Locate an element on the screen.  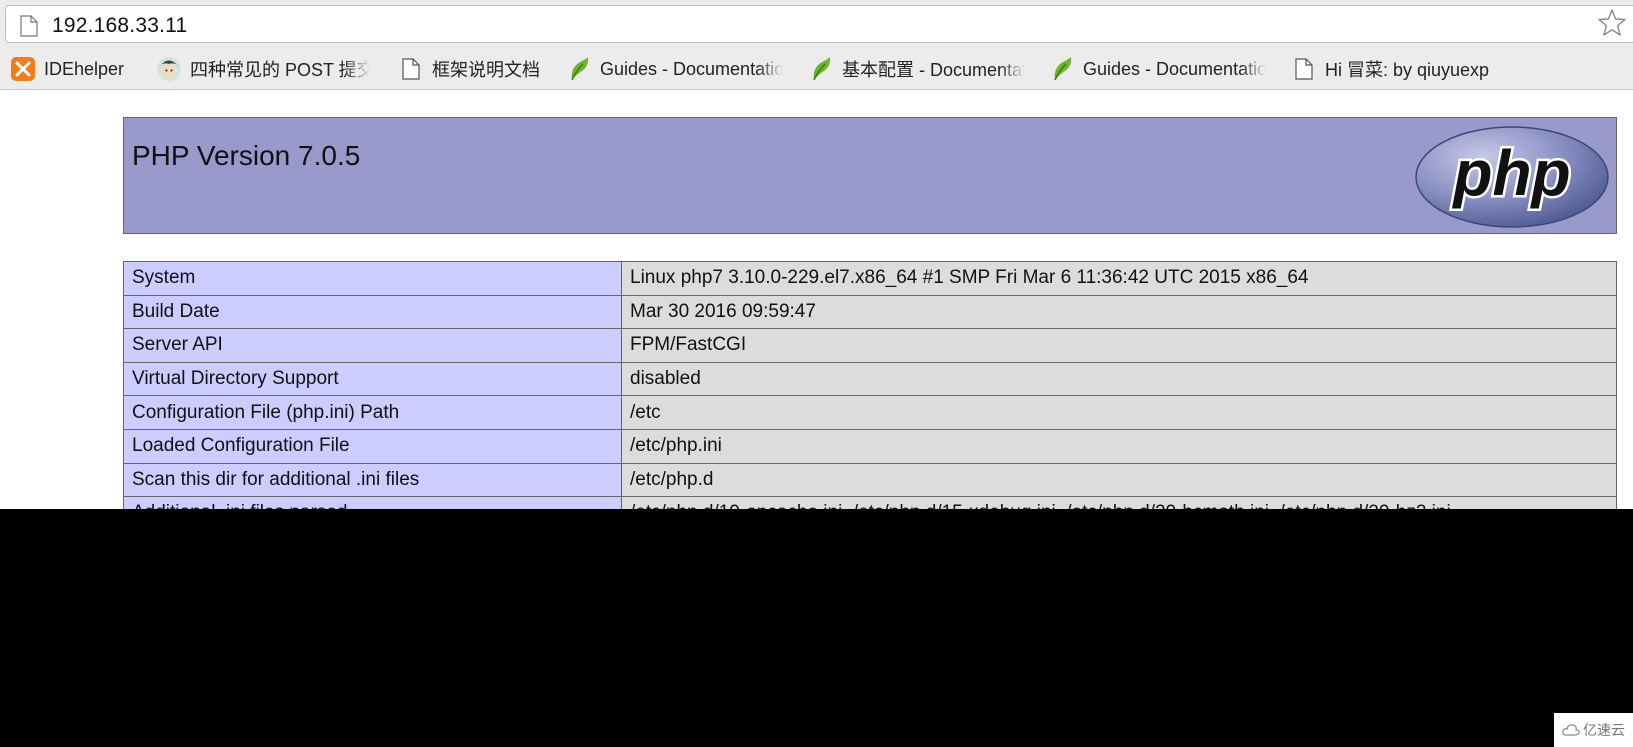
page-title: PHP Version 7.0.5 is located at coordinates (246, 155).